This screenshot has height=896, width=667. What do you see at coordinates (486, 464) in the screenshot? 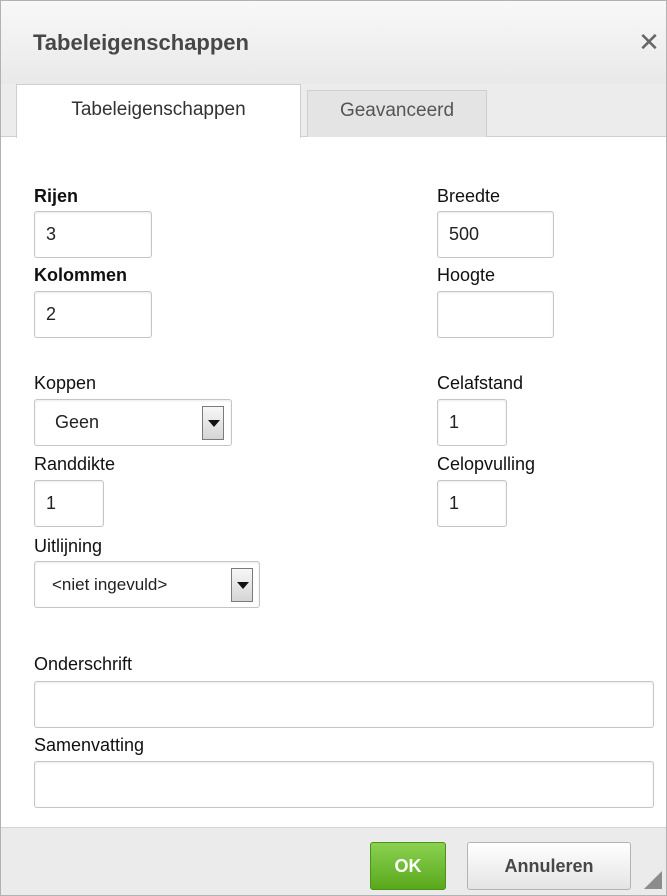
I see `cell-padding-label: Celopvulling` at bounding box center [486, 464].